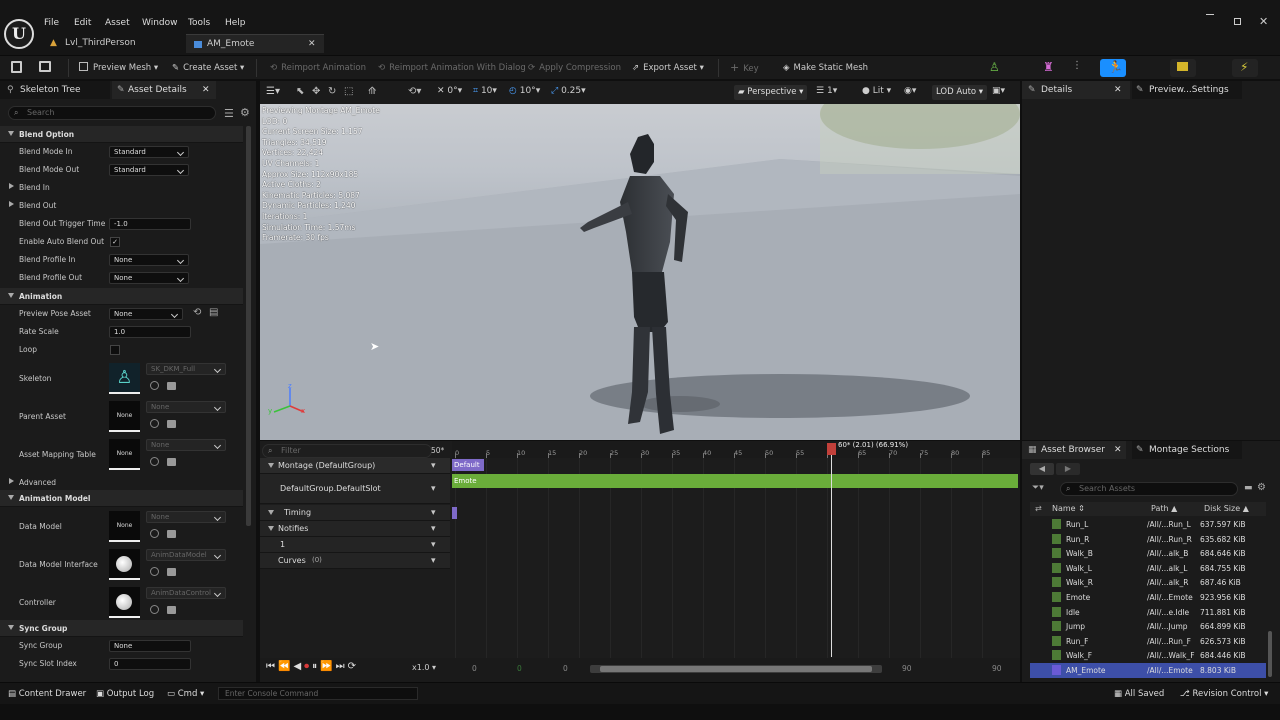 The width and height of the screenshot is (1280, 720). What do you see at coordinates (125, 694) in the screenshot?
I see `output-log-button: ▣ Output Log` at bounding box center [125, 694].